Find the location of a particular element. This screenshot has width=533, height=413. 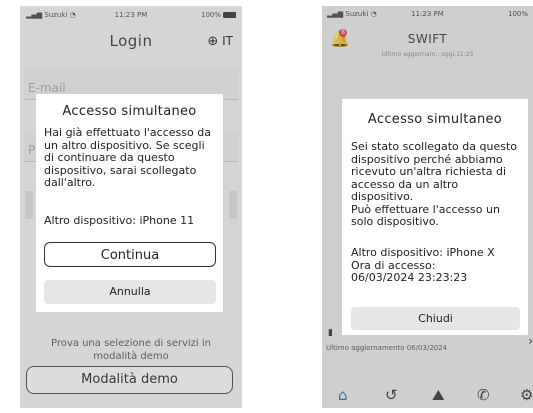

cancel-button: Annulla is located at coordinates (130, 292).